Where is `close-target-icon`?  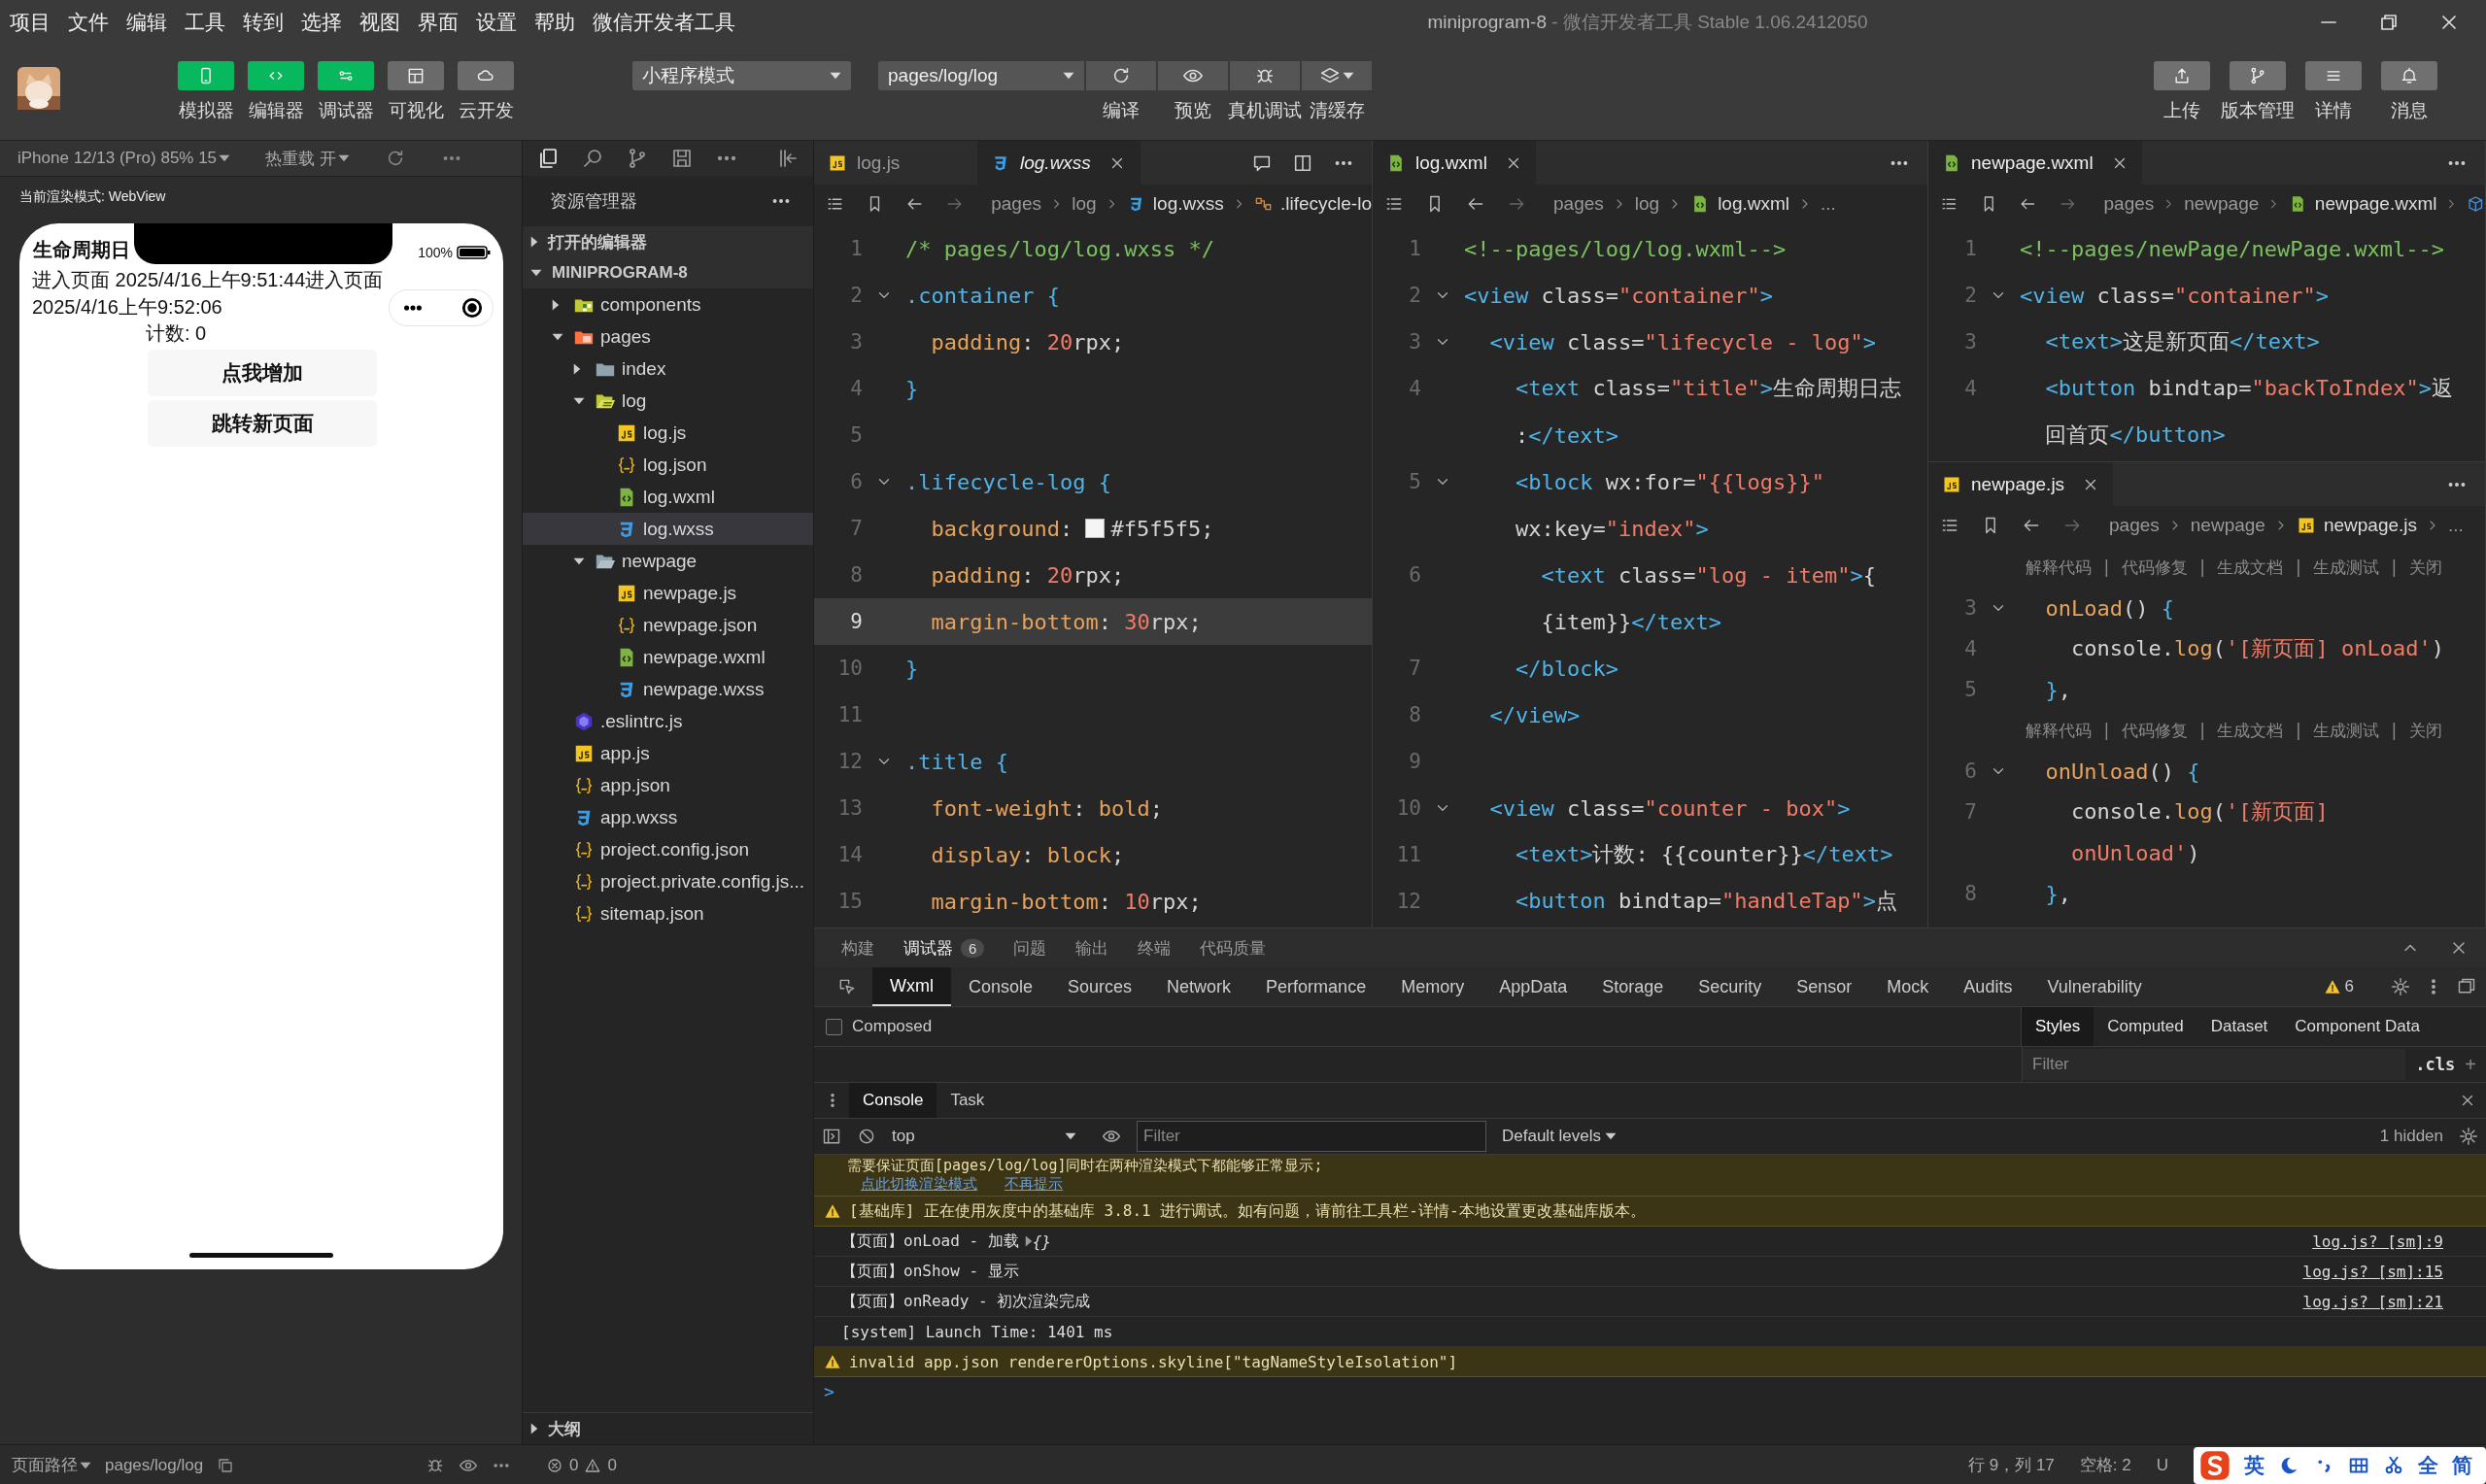
close-target-icon is located at coordinates (472, 307).